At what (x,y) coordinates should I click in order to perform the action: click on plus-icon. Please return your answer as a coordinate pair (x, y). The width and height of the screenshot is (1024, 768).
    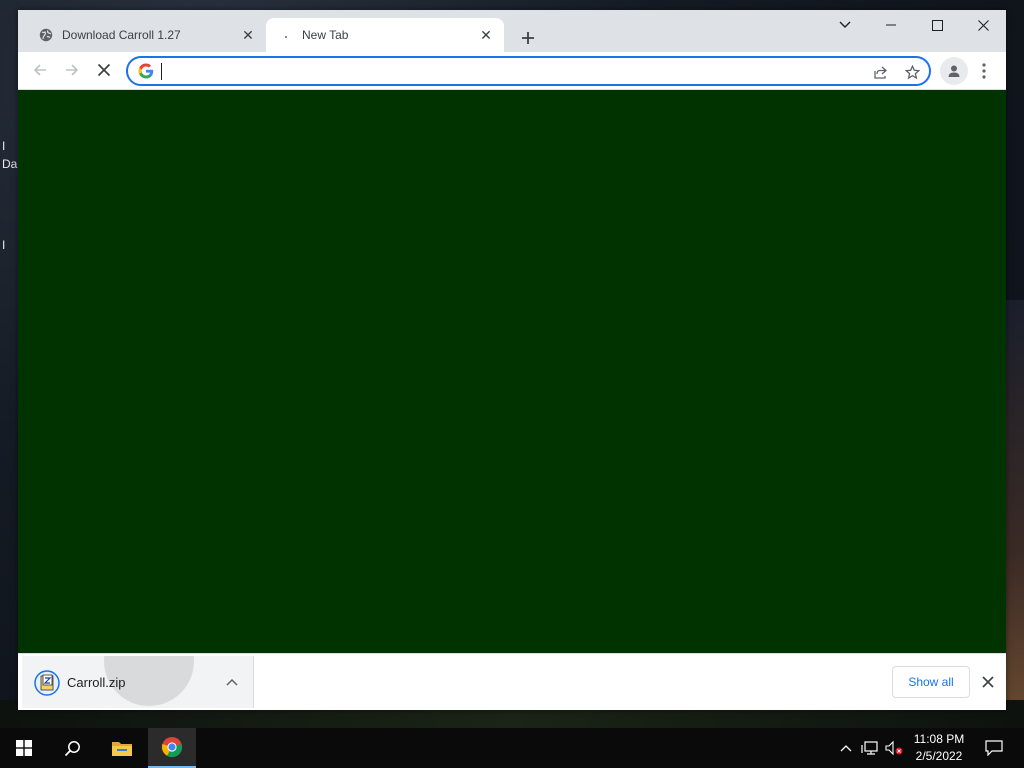
    Looking at the image, I should click on (528, 38).